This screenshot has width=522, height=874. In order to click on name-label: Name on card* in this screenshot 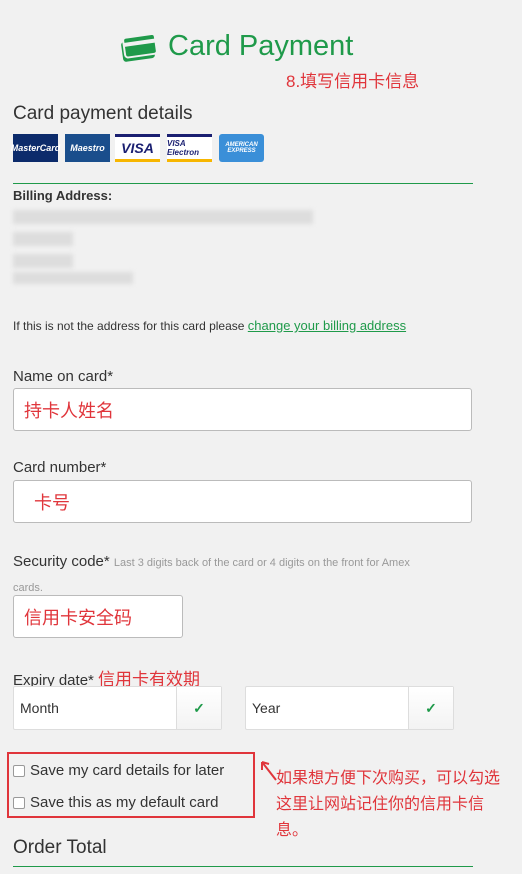, I will do `click(63, 376)`.